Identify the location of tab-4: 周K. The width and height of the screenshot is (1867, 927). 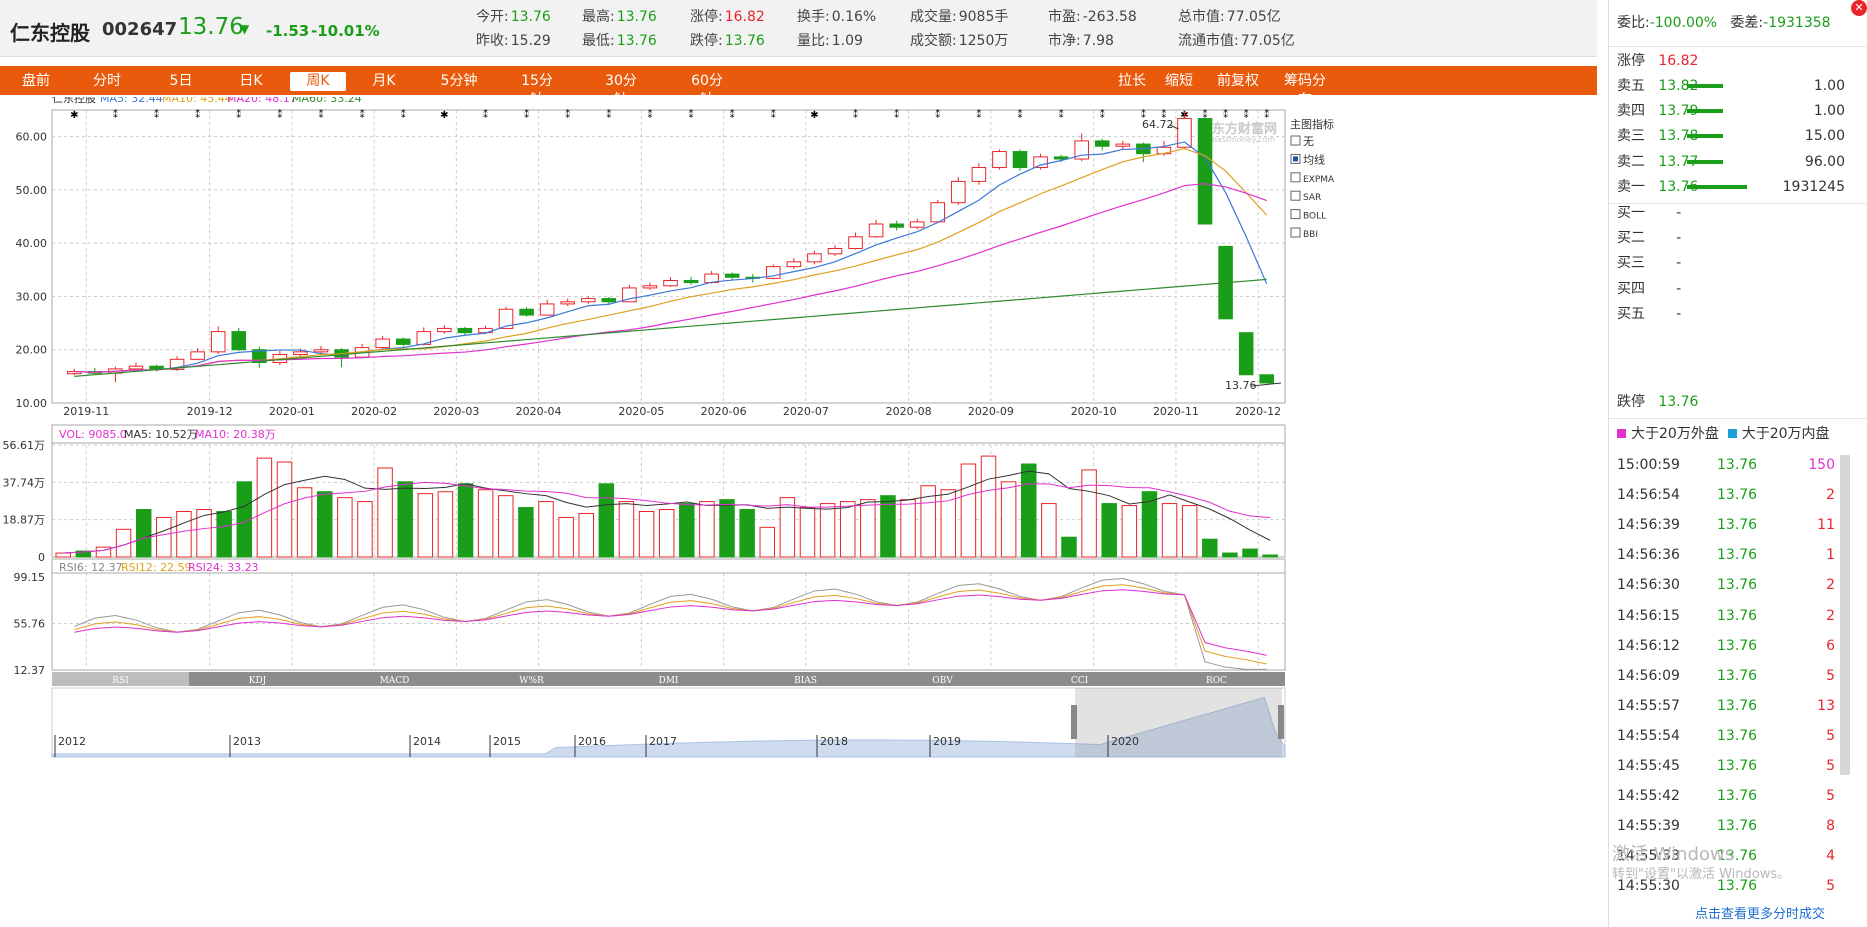
(318, 81).